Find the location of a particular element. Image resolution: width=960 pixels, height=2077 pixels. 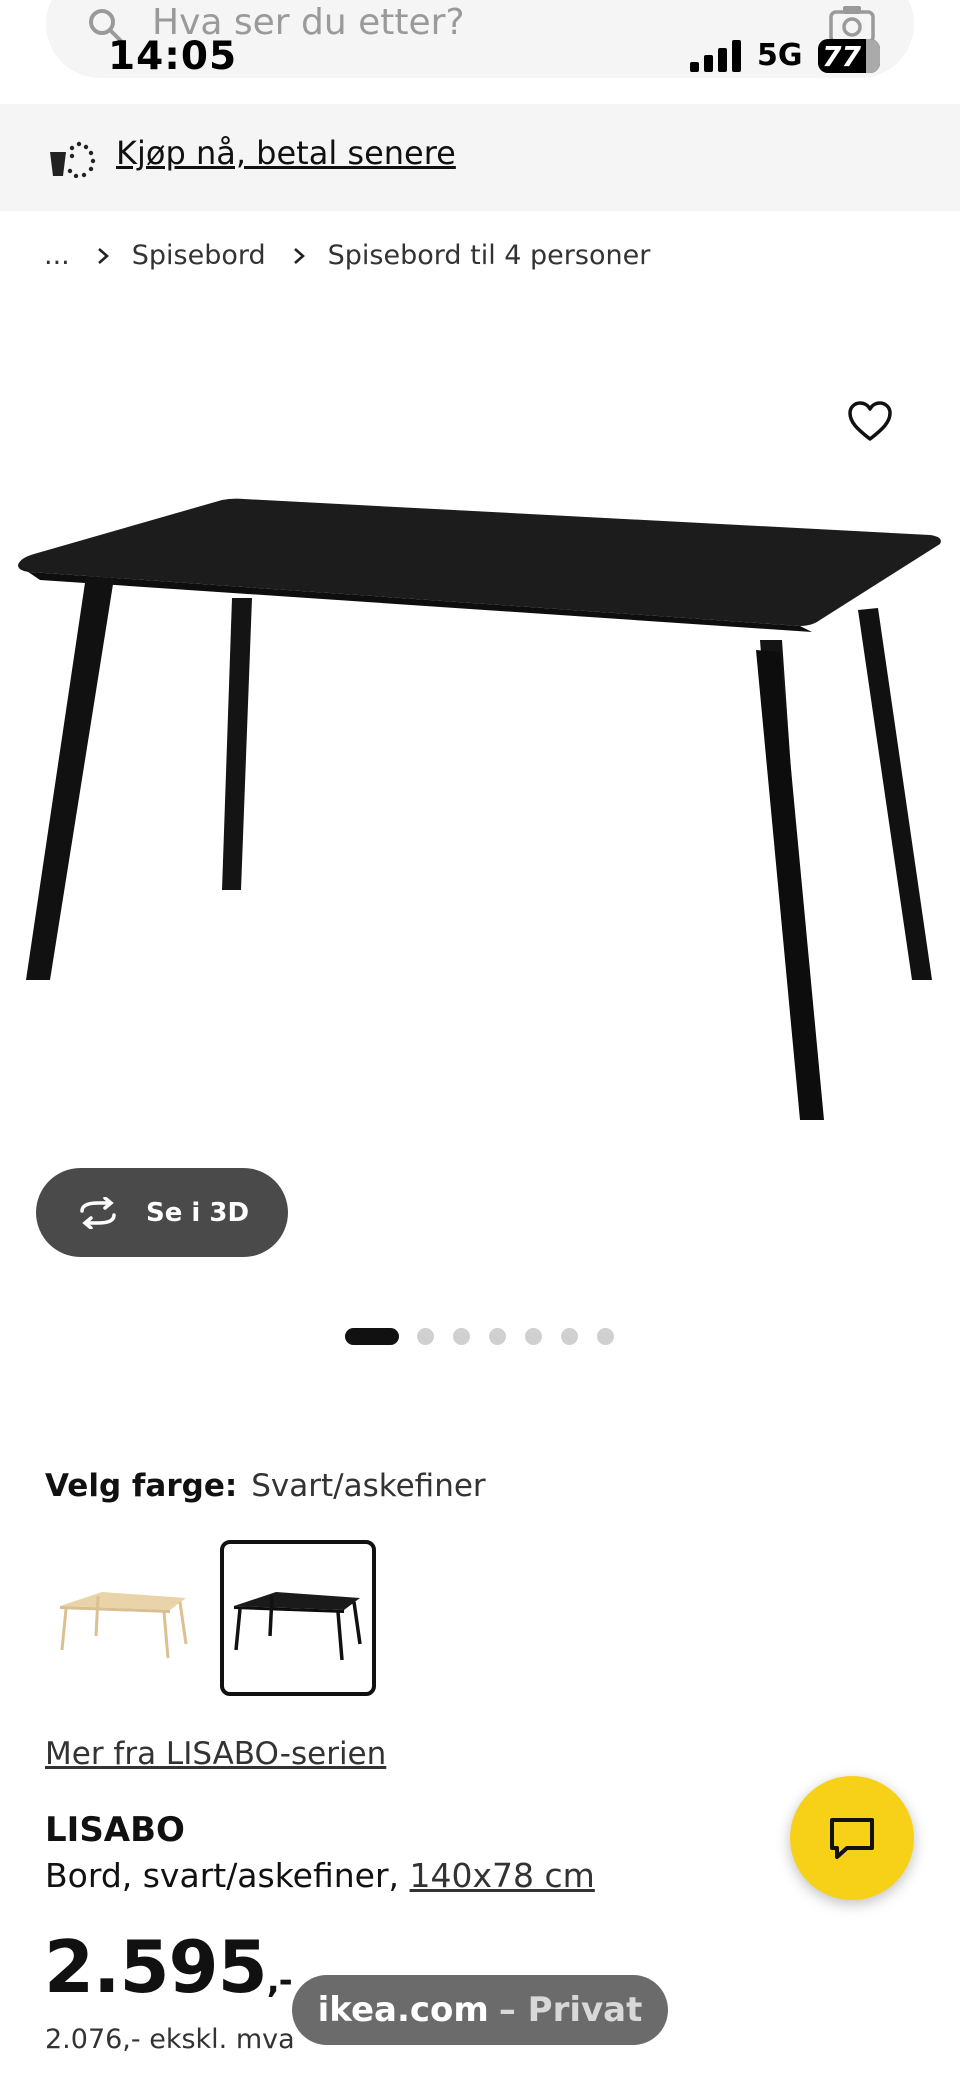

price-amount: 2.595 is located at coordinates (156, 1967).